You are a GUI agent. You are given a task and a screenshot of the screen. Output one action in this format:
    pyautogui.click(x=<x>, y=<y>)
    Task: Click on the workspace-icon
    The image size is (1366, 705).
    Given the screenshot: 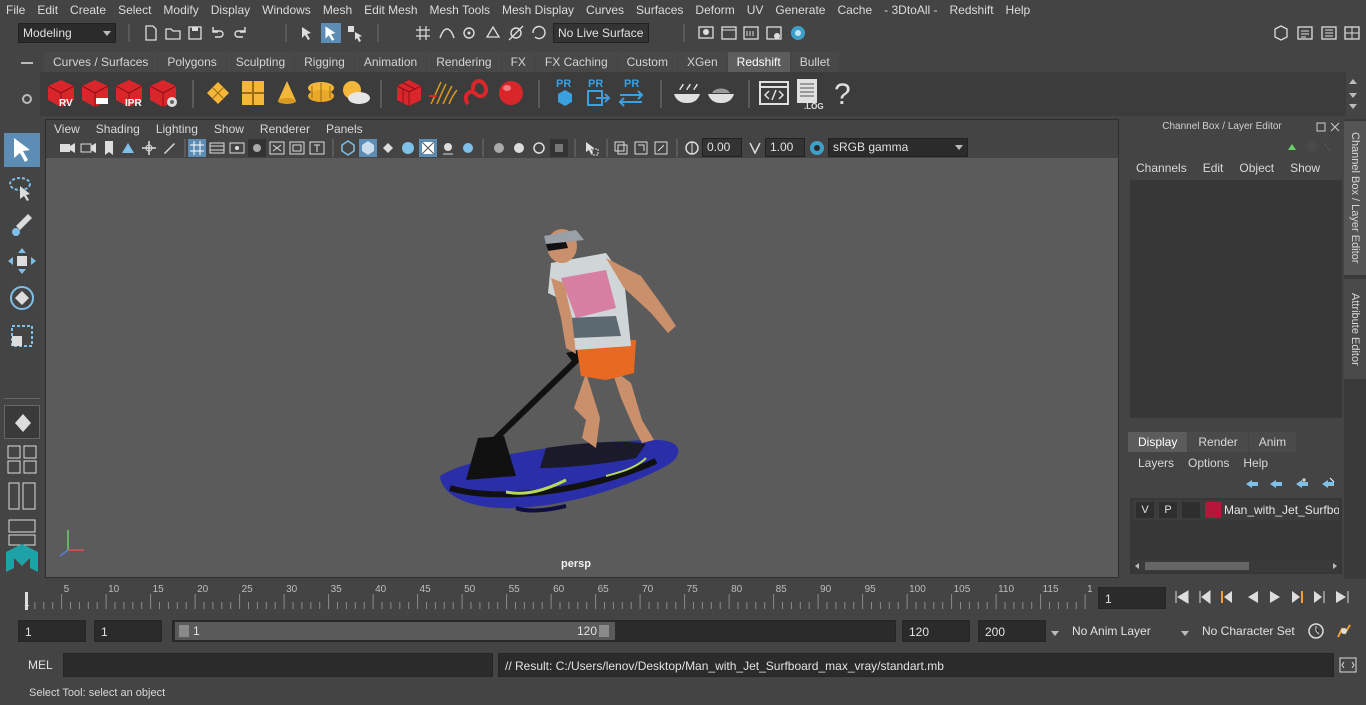 What is the action you would take?
    pyautogui.click(x=1281, y=33)
    